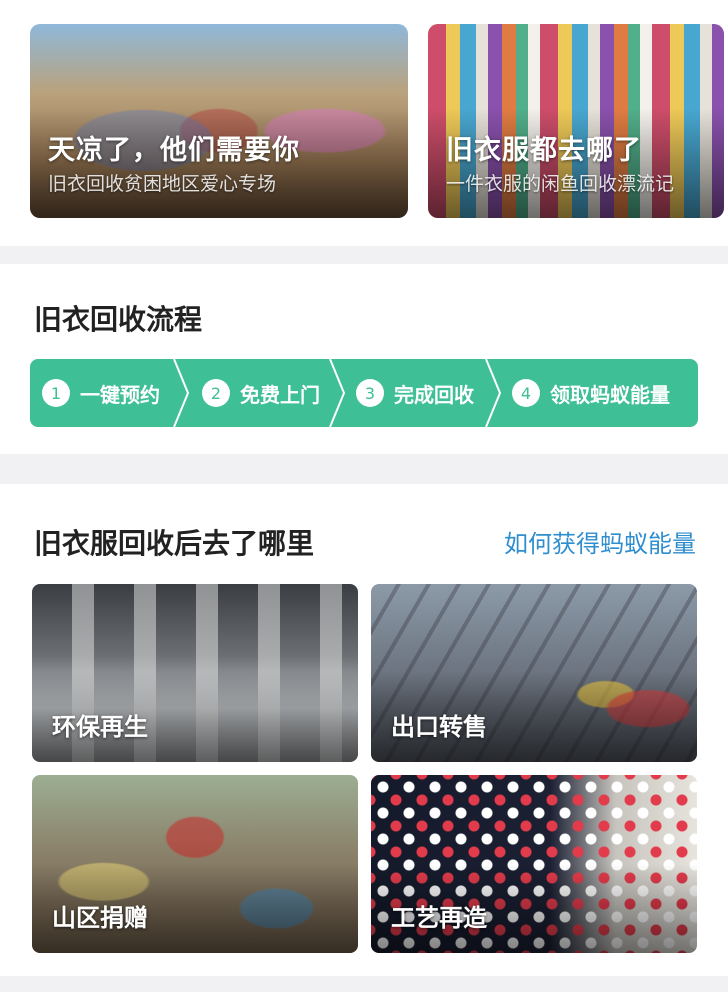  Describe the element at coordinates (280, 394) in the screenshot. I see `step-label: 免费上门` at that location.